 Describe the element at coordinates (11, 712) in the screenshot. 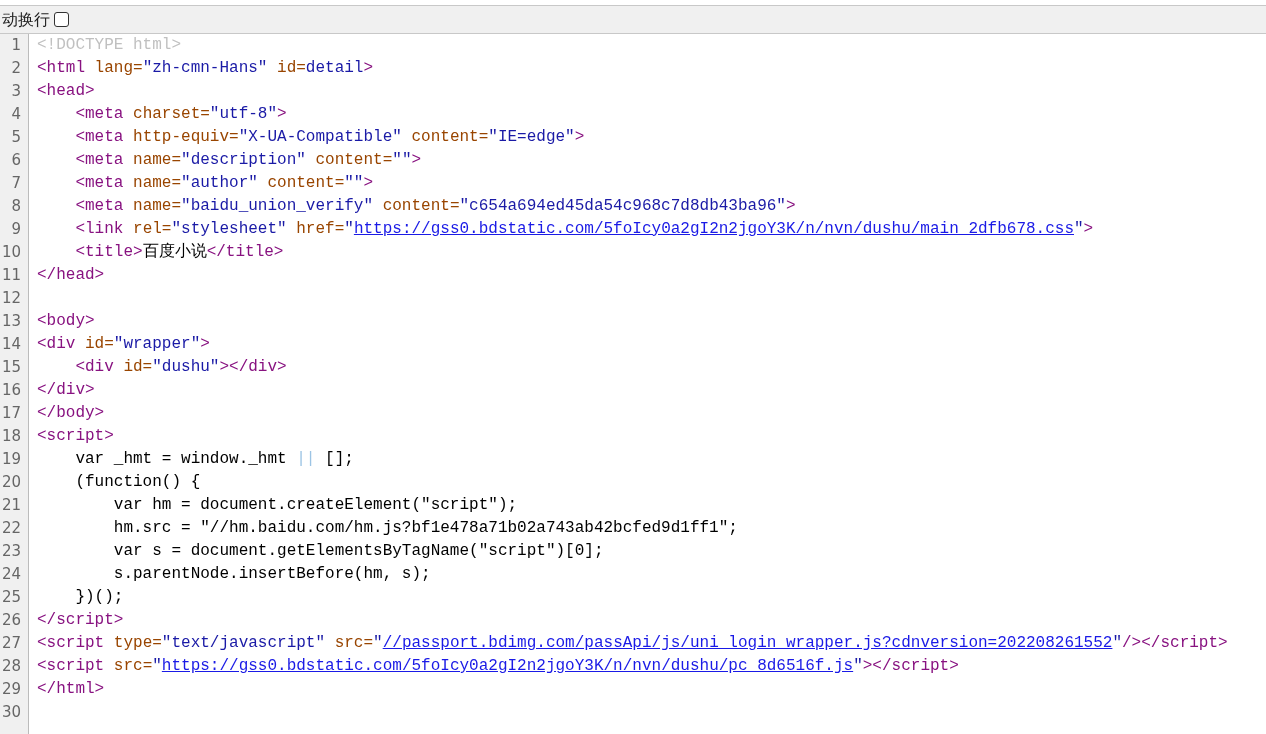

I see `line-number: 30` at that location.